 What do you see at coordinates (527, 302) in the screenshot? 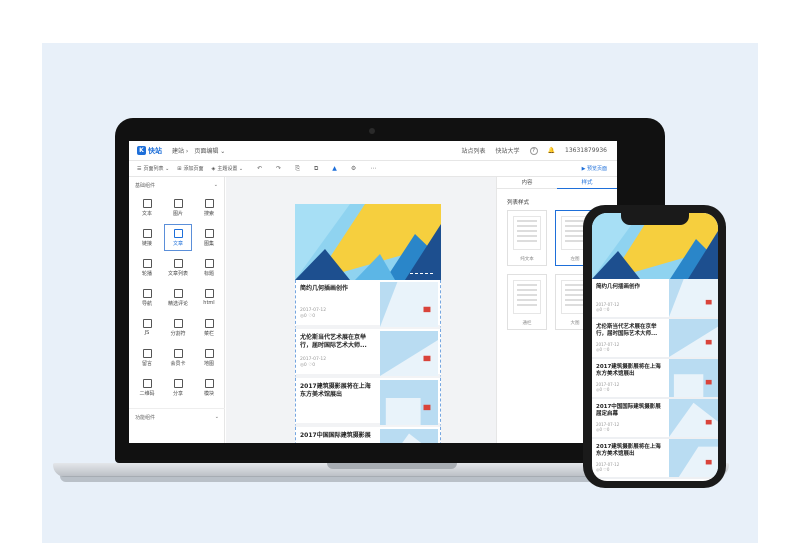
I see `list-style-option: 通栏` at bounding box center [527, 302].